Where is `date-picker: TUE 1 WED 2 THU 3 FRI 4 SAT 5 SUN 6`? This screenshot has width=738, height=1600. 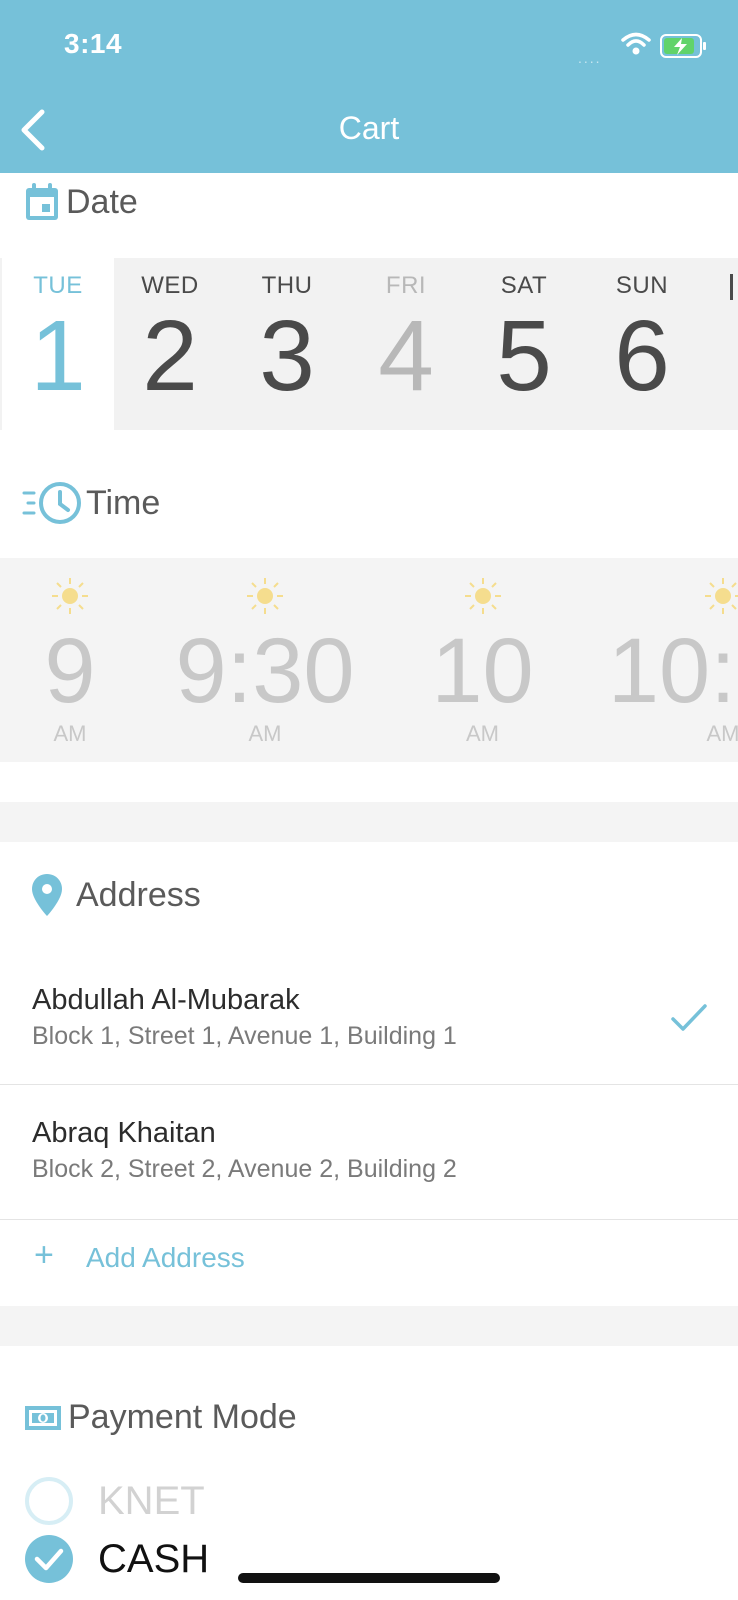 date-picker: TUE 1 WED 2 THU 3 FRI 4 SAT 5 SUN 6 is located at coordinates (369, 344).